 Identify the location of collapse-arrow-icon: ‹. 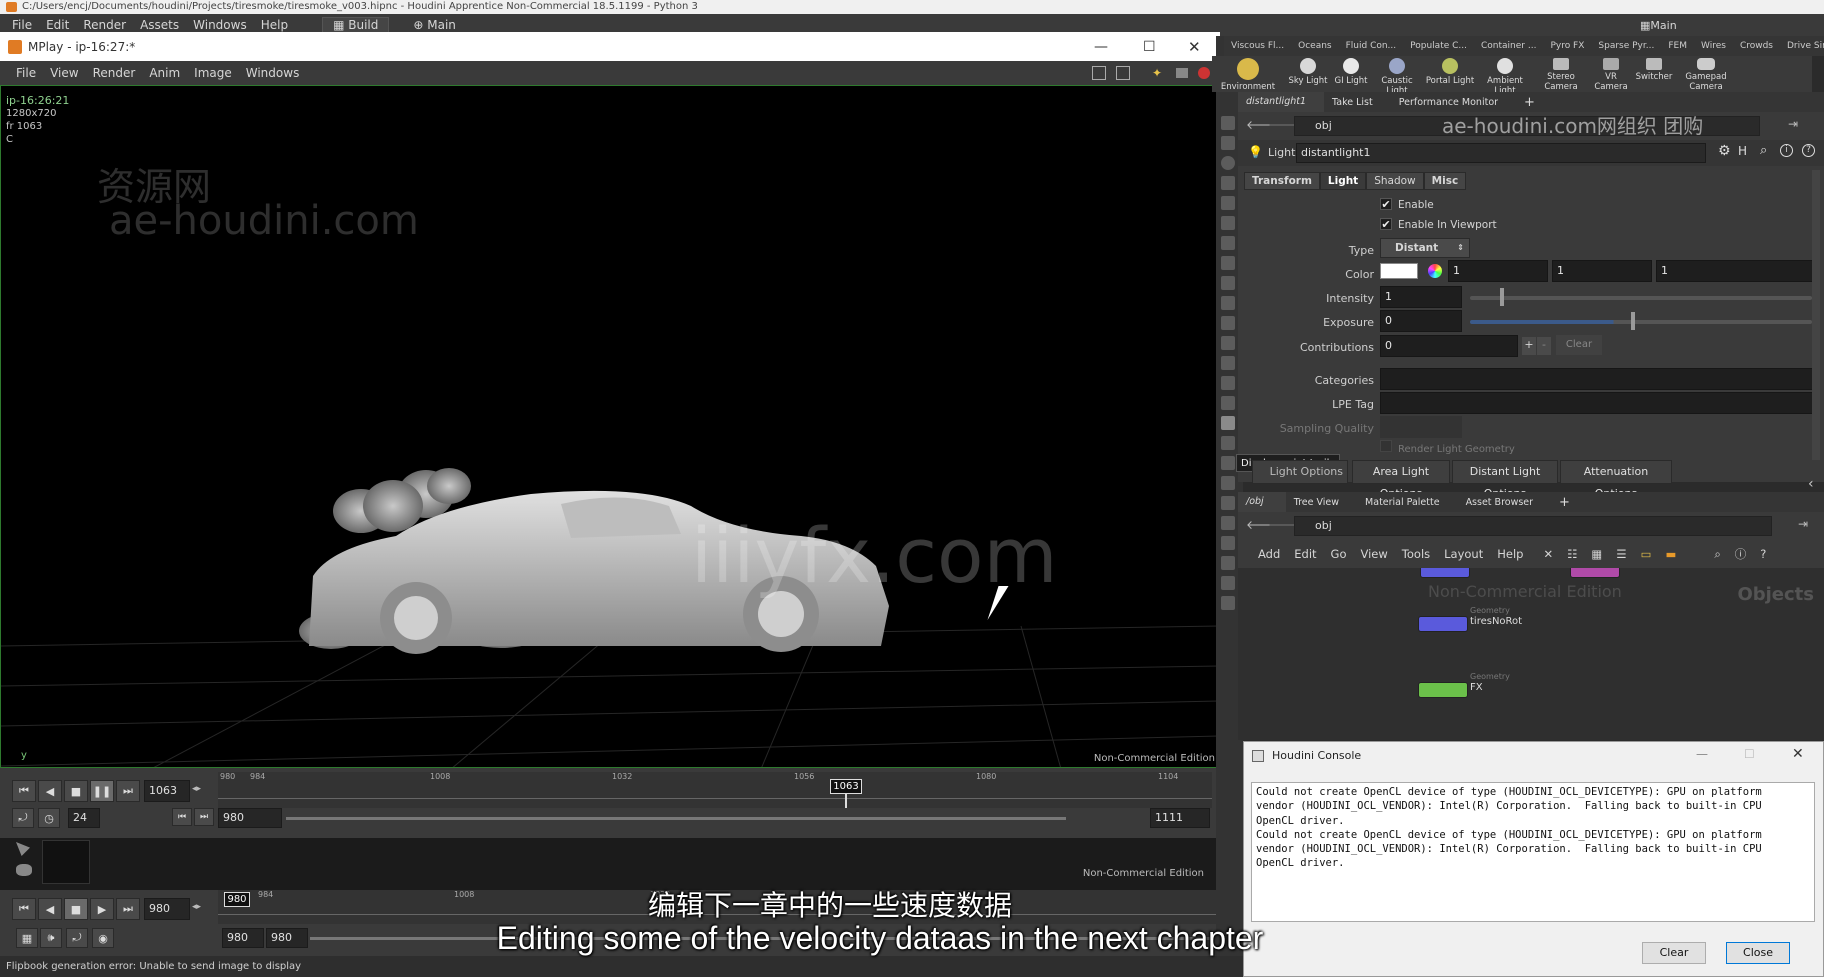
(1811, 484).